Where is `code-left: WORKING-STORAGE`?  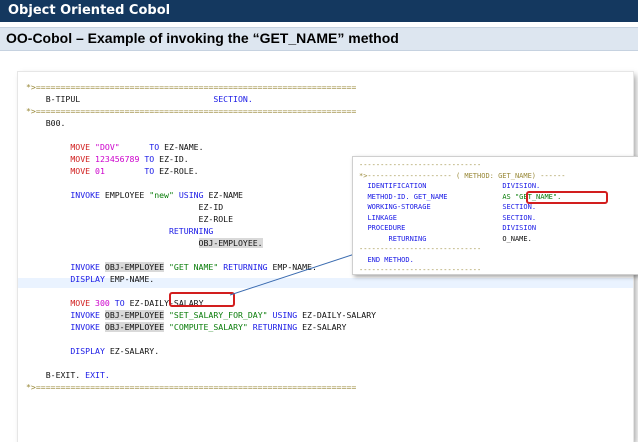
code-left: WORKING-STORAGE is located at coordinates (399, 207).